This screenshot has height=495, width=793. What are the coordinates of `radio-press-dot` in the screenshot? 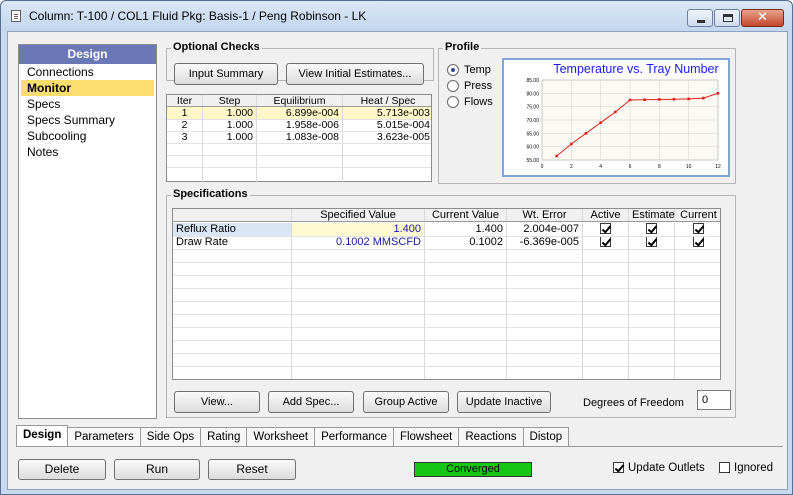 It's located at (453, 86).